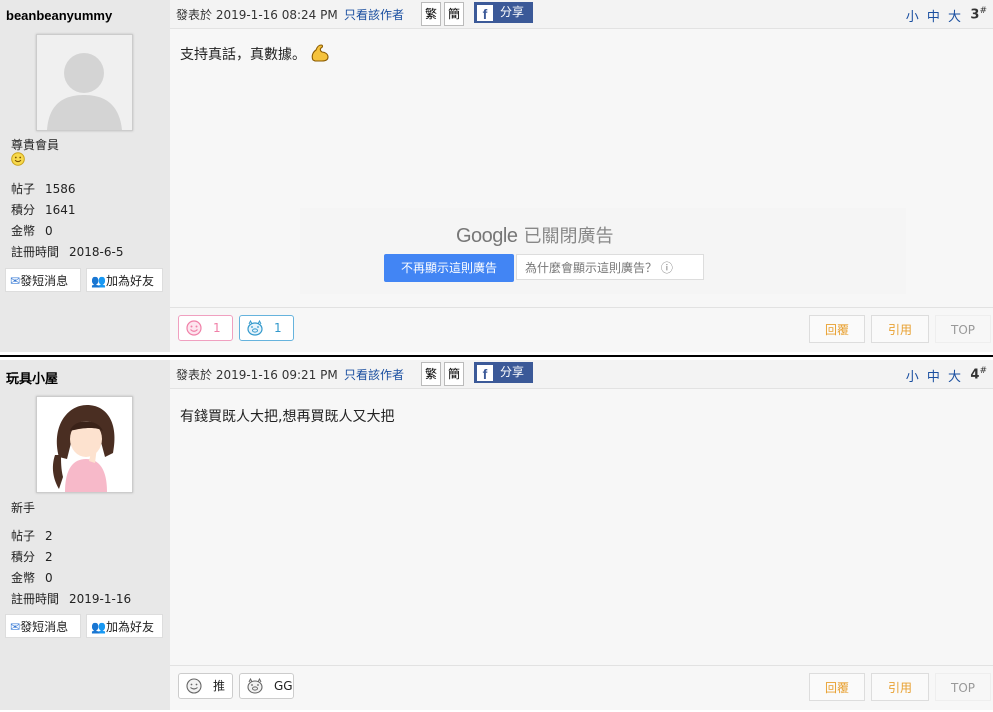  What do you see at coordinates (194, 686) in the screenshot?
I see `thumbs-face-icon` at bounding box center [194, 686].